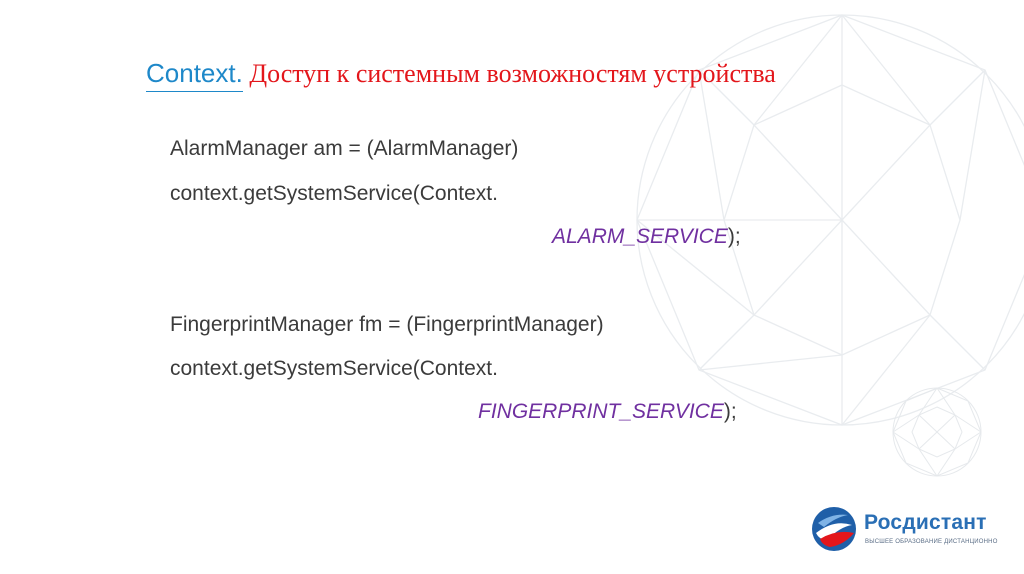  I want to click on alarm-service-constant: ALARM_SERVICE, so click(640, 236).